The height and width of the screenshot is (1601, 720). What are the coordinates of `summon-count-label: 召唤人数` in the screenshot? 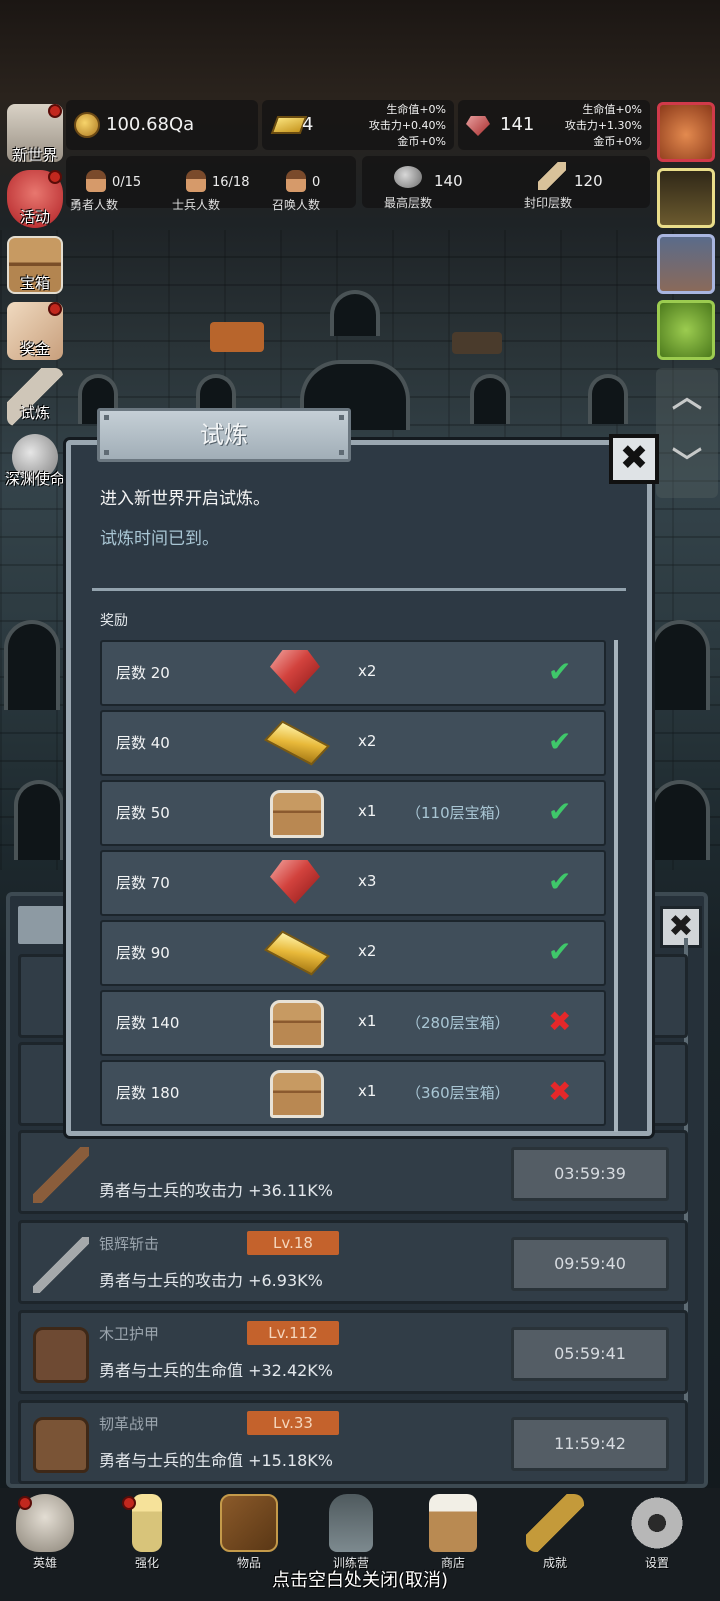 It's located at (296, 205).